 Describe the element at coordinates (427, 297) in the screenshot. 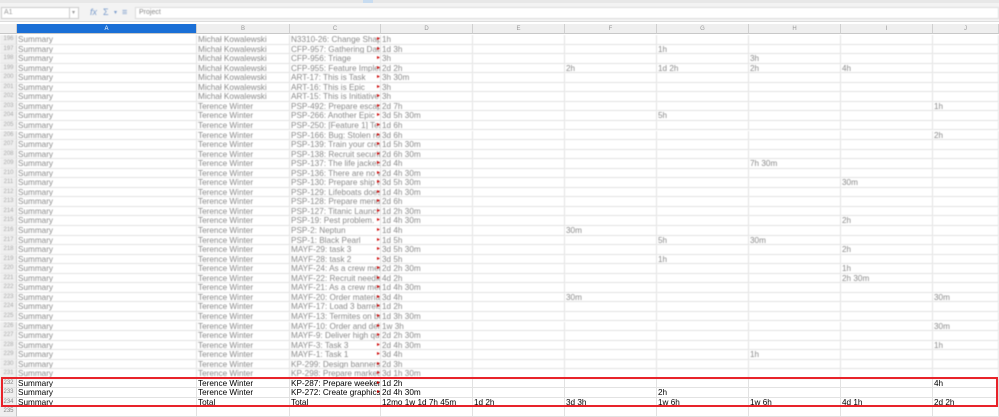

I see `cell-d: 3d 4h` at that location.